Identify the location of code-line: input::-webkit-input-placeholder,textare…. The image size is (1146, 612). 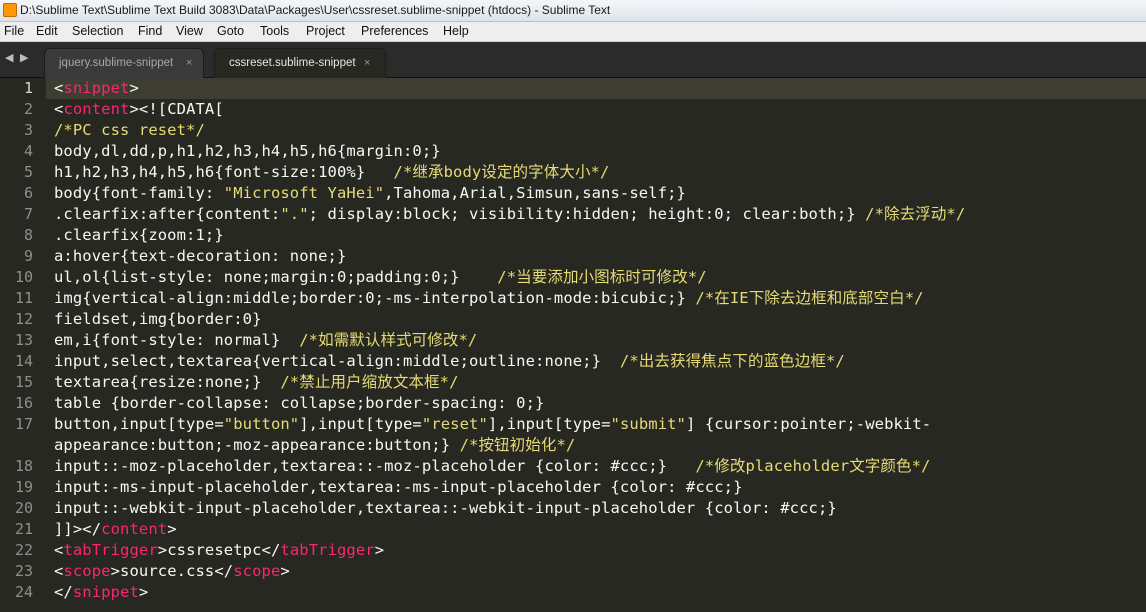
(445, 508).